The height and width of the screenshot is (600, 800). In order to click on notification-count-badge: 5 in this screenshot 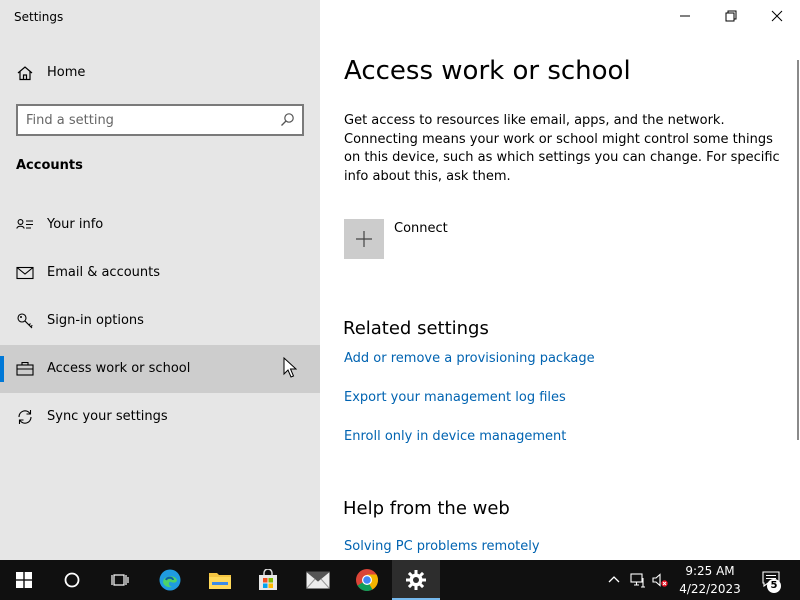, I will do `click(774, 586)`.